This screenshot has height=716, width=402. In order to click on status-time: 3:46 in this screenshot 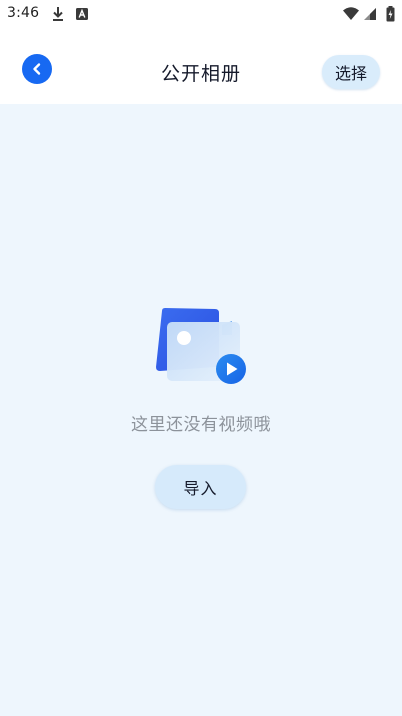, I will do `click(23, 13)`.